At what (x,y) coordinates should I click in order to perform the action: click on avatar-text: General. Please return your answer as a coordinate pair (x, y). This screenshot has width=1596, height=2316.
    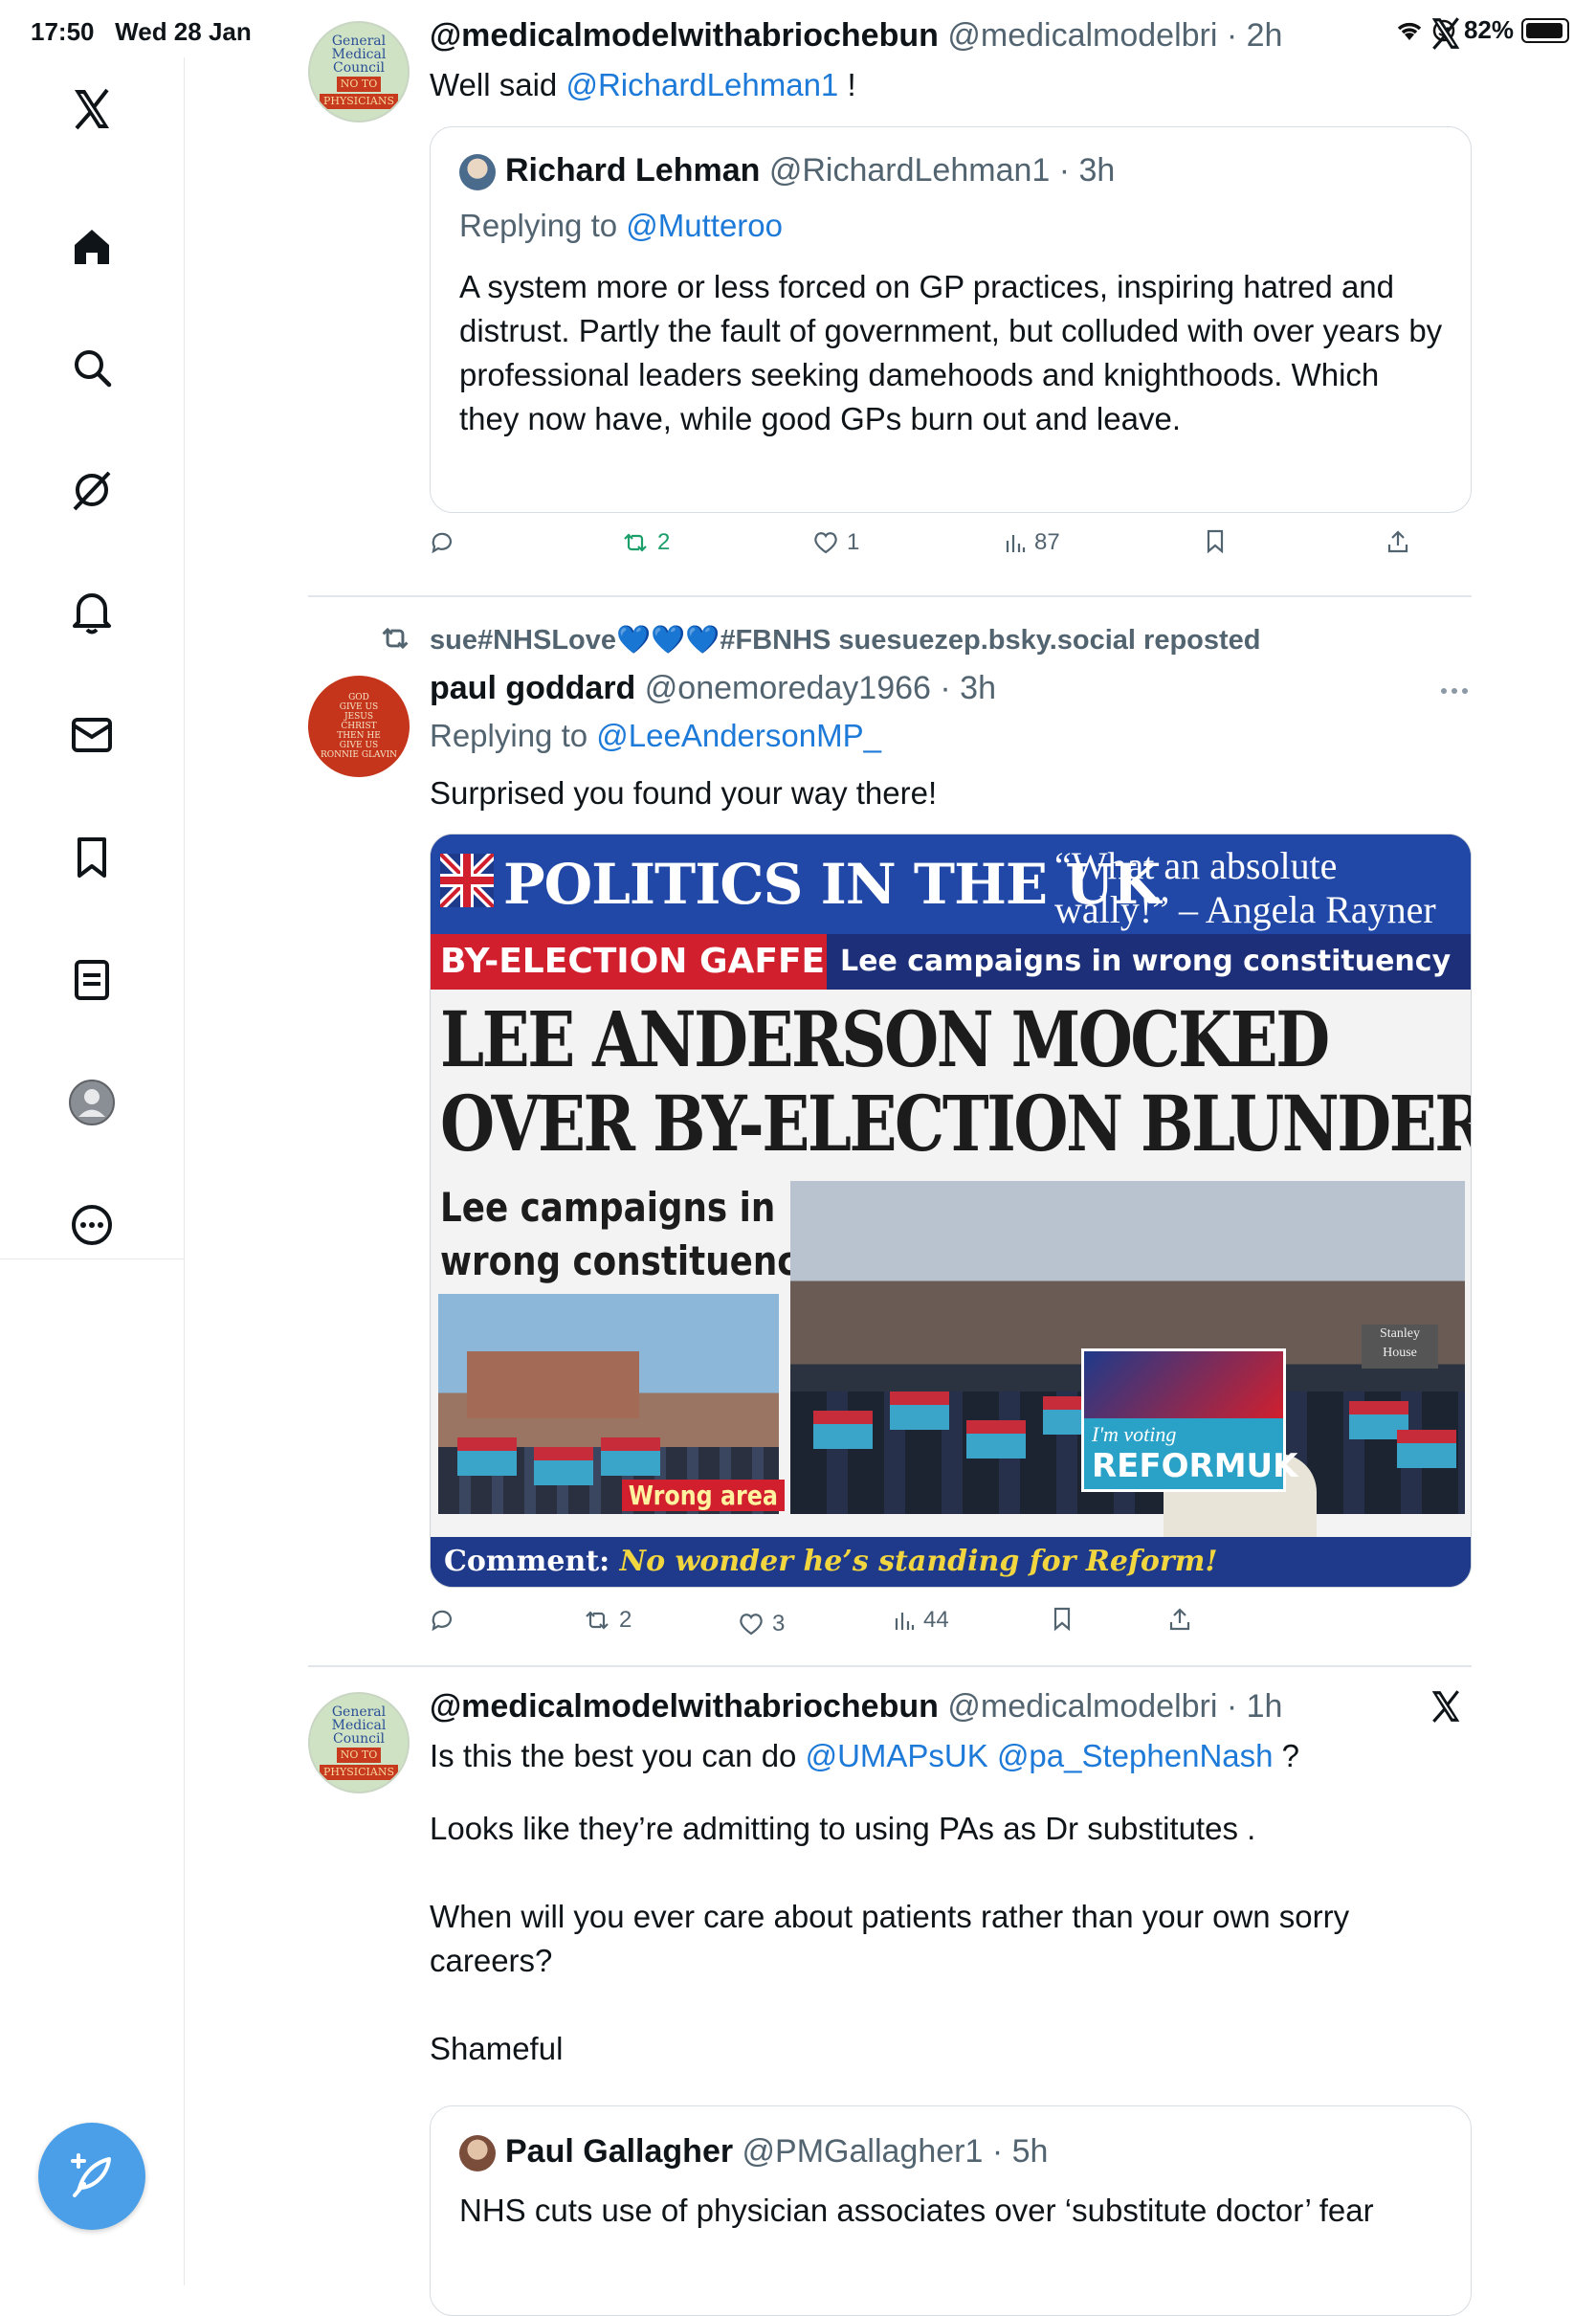
    Looking at the image, I should click on (359, 1712).